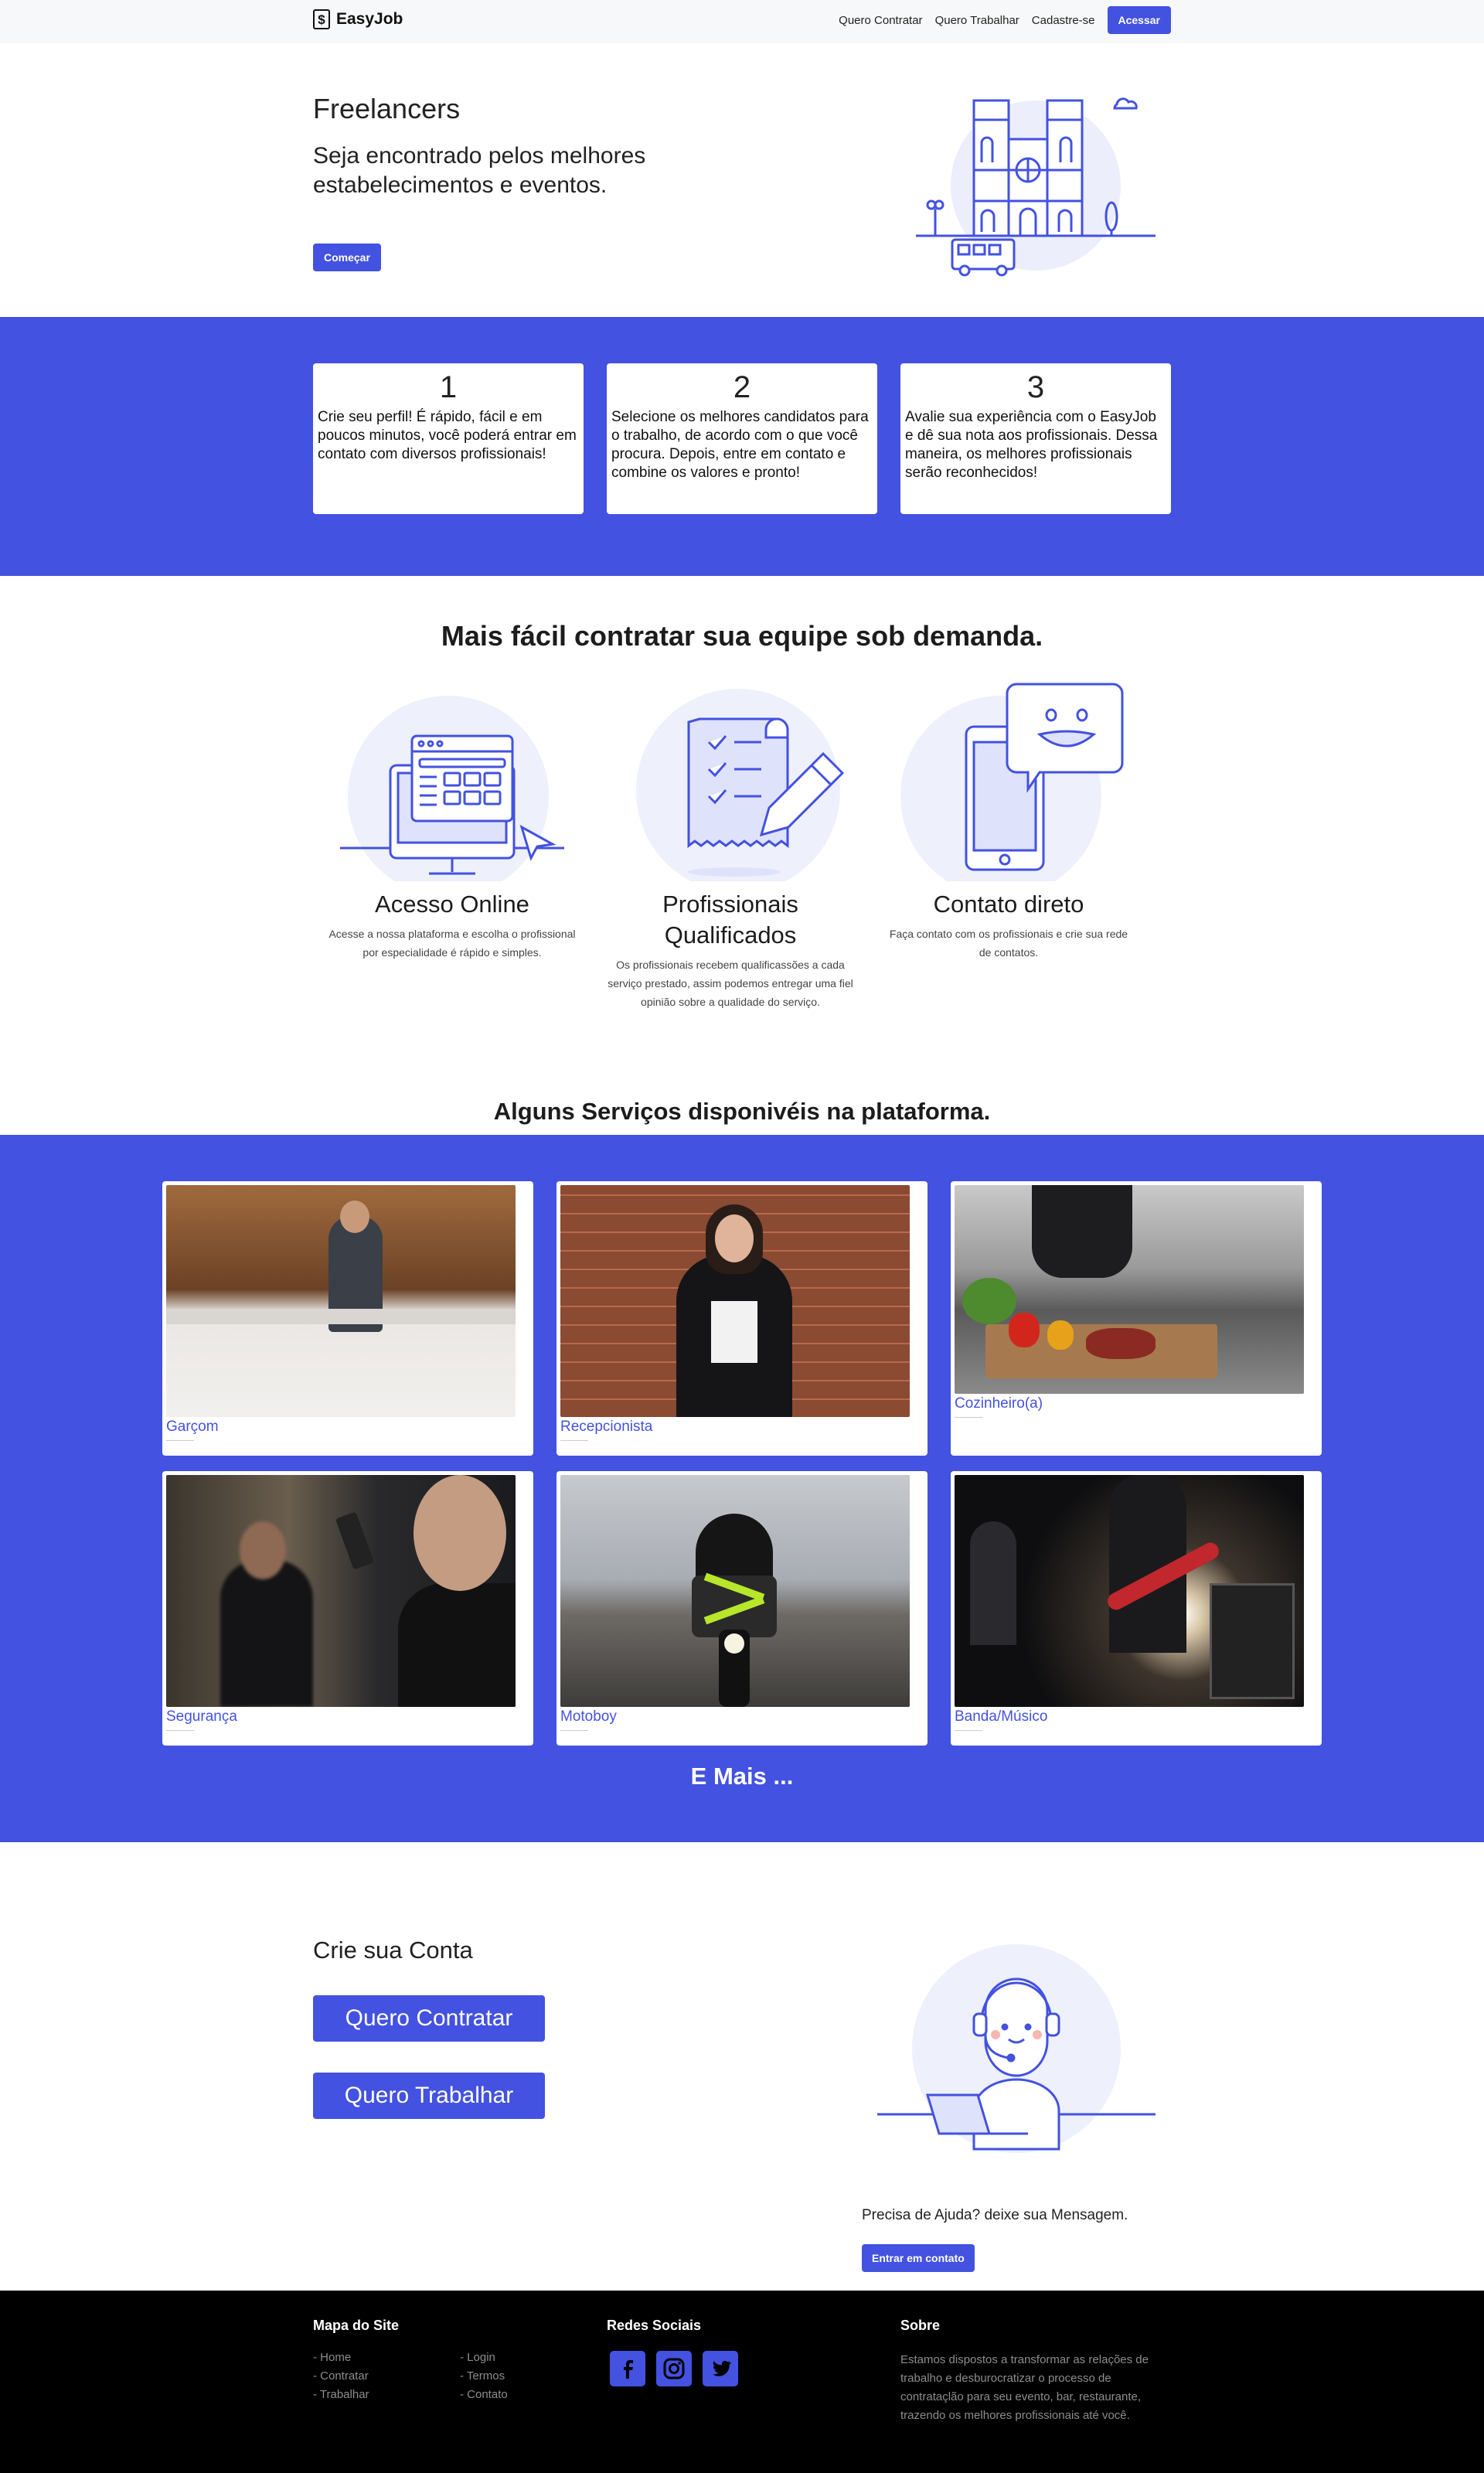 The width and height of the screenshot is (1484, 2473). I want to click on checklist-icon, so click(740, 785).